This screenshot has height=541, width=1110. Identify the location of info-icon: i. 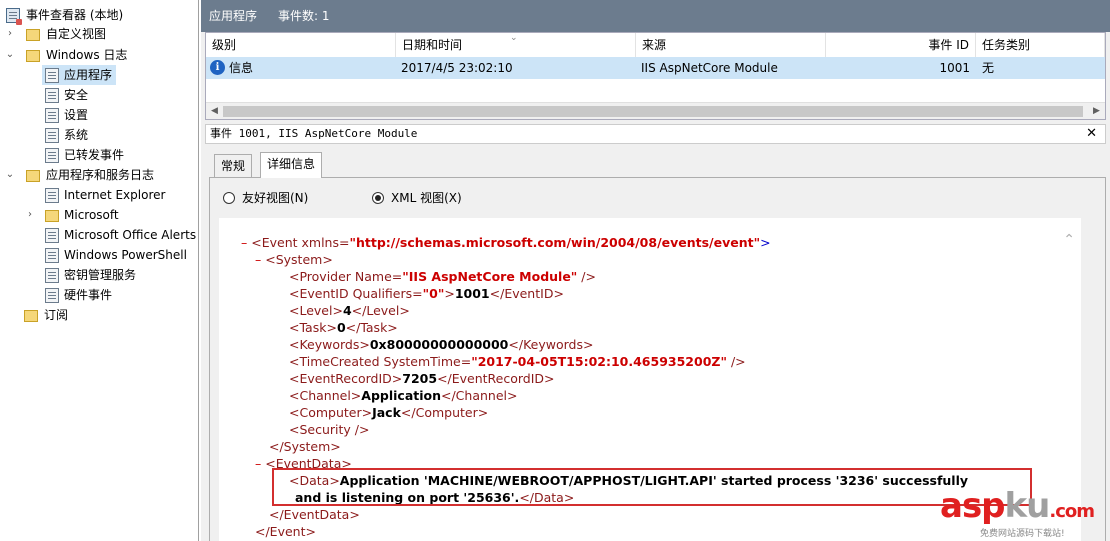
(217, 67).